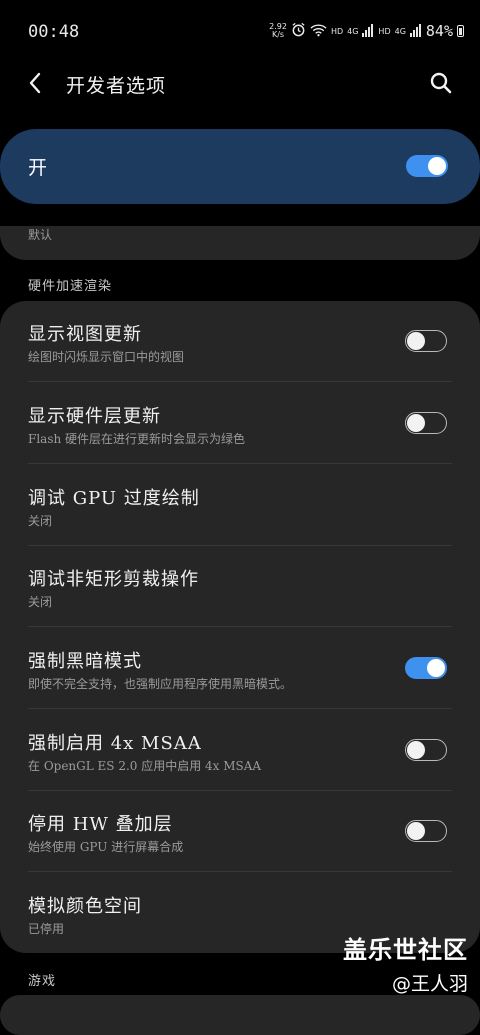 Image resolution: width=480 pixels, height=1035 pixels. I want to click on force-4x-msaa-switch, so click(426, 750).